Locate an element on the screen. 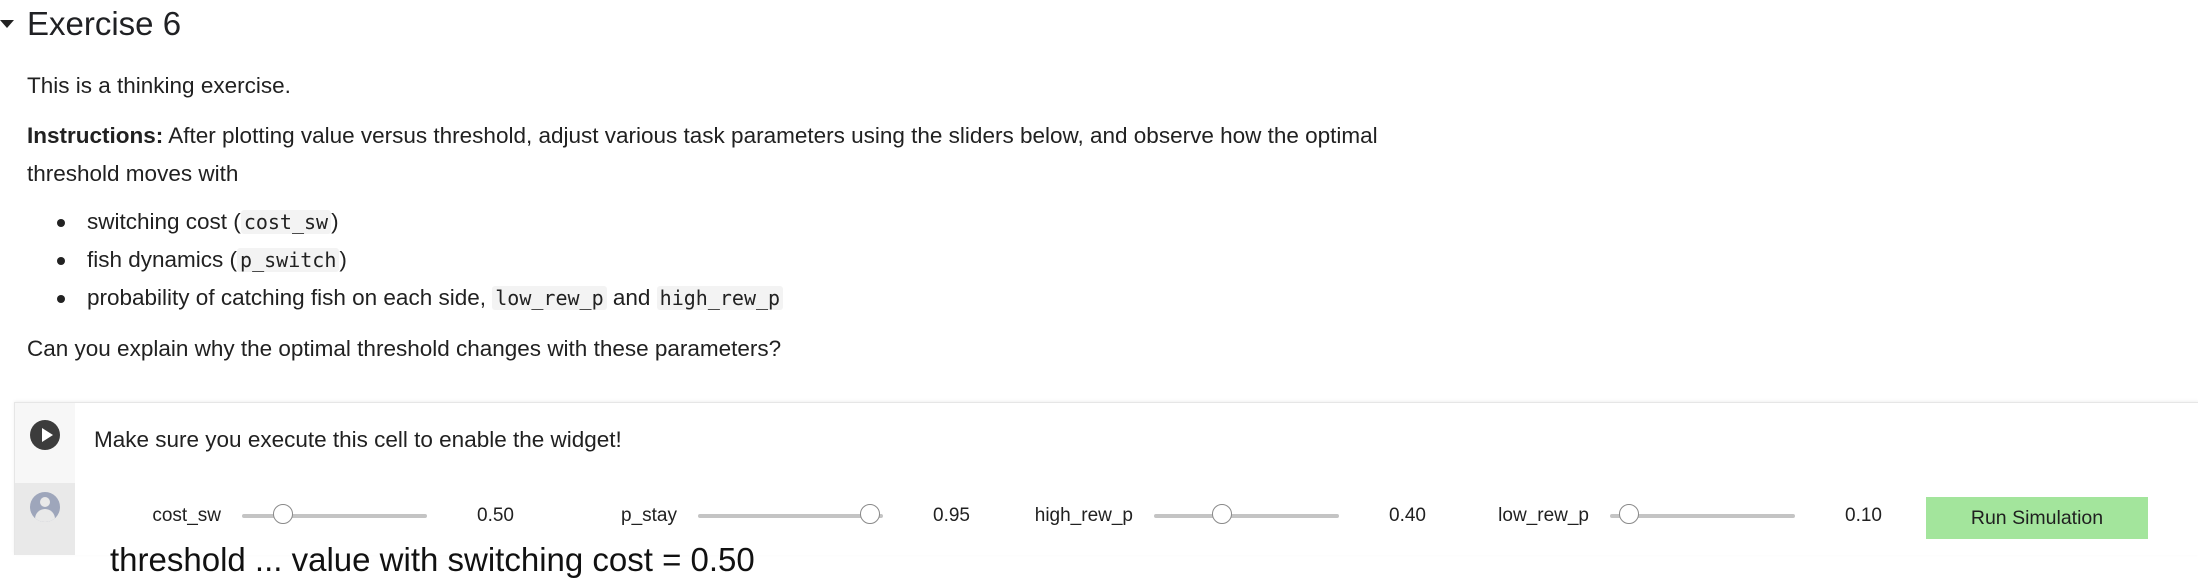  code-p-switch: p_switch is located at coordinates (288, 260).